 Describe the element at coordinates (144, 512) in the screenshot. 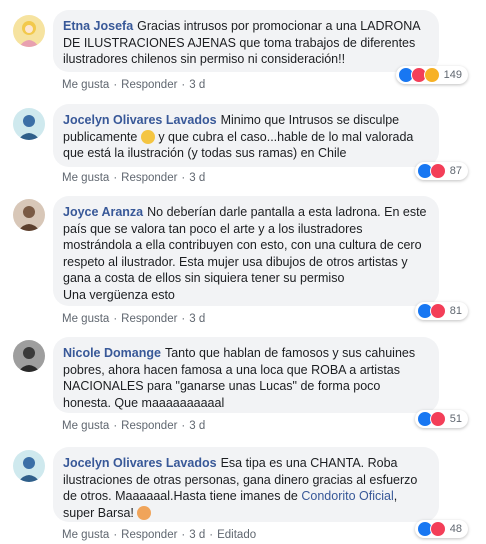

I see `woman-gesturing-icon` at that location.